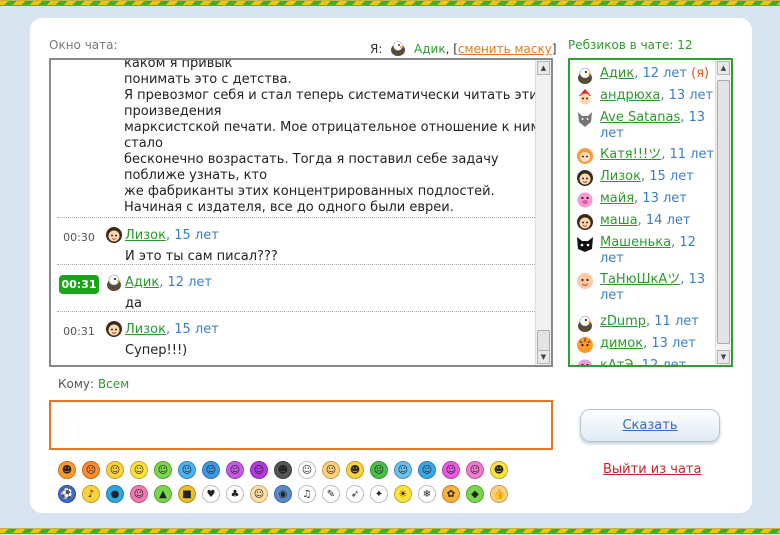 The width and height of the screenshot is (780, 535). Describe the element at coordinates (630, 95) in the screenshot. I see `user-name-link: андрюха` at that location.